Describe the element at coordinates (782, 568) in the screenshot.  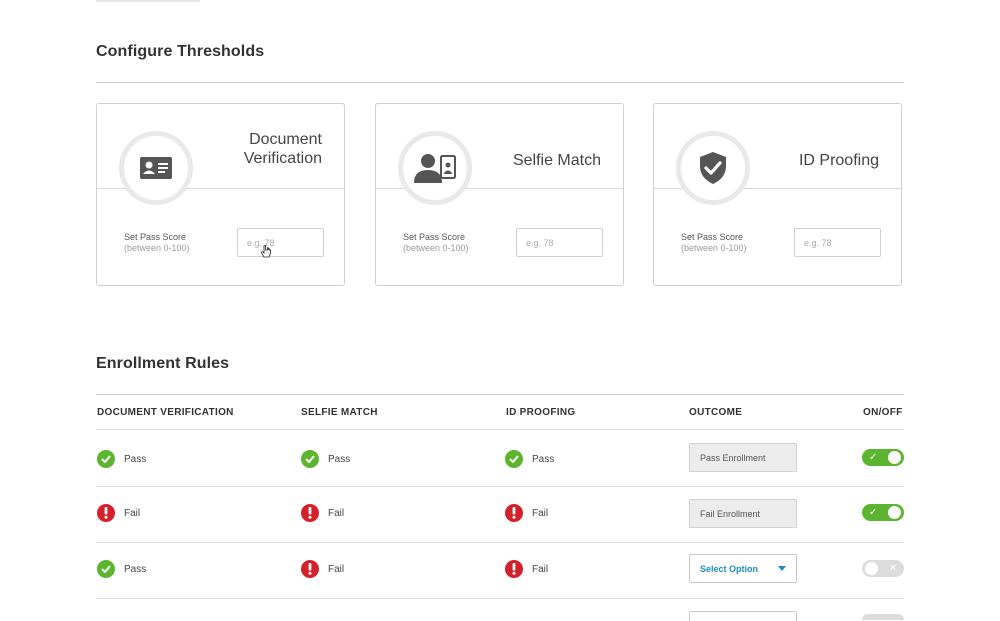
I see `caret-down-icon` at that location.